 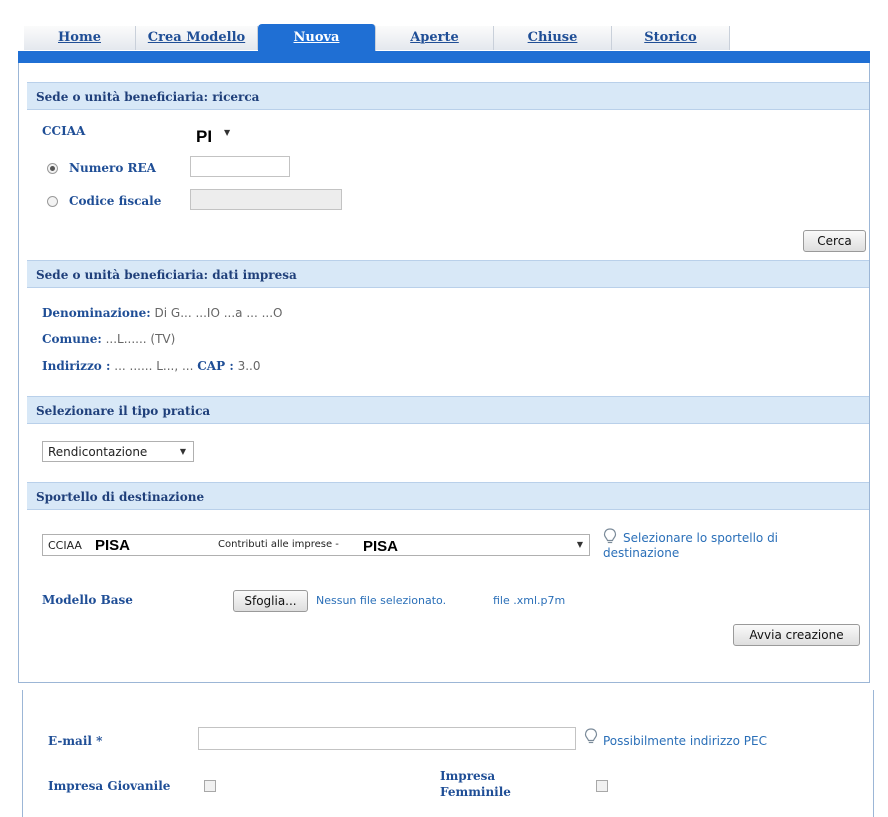 I want to click on section-tipo-pratica-header: Selezionare il tipo pratica, so click(x=448, y=410).